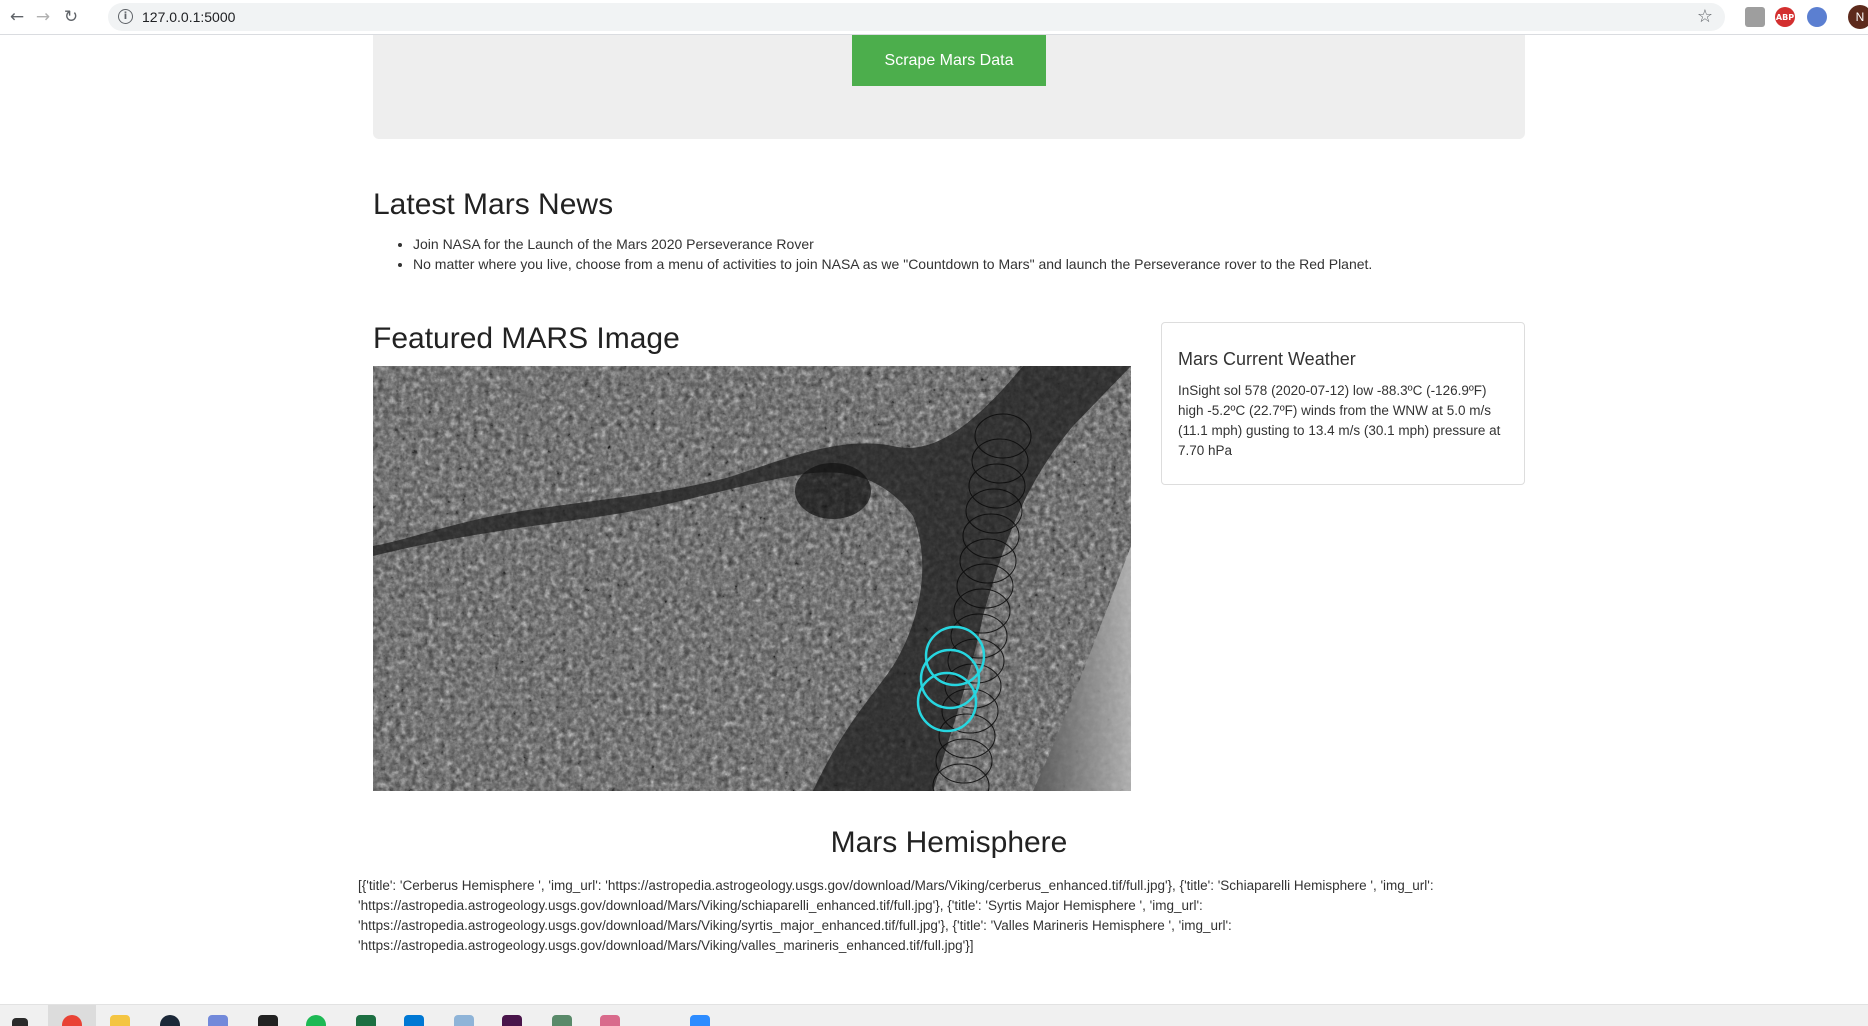  Describe the element at coordinates (71, 17) in the screenshot. I see `reload-icon: ↻` at that location.